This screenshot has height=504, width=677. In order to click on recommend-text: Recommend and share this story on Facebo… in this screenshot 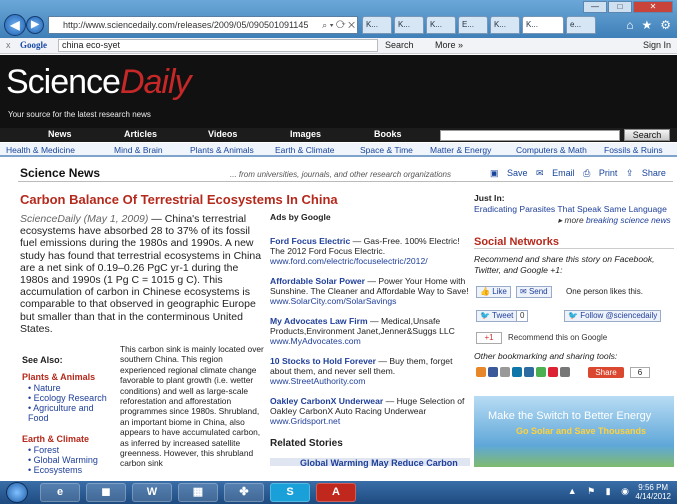, I will do `click(564, 264)`.